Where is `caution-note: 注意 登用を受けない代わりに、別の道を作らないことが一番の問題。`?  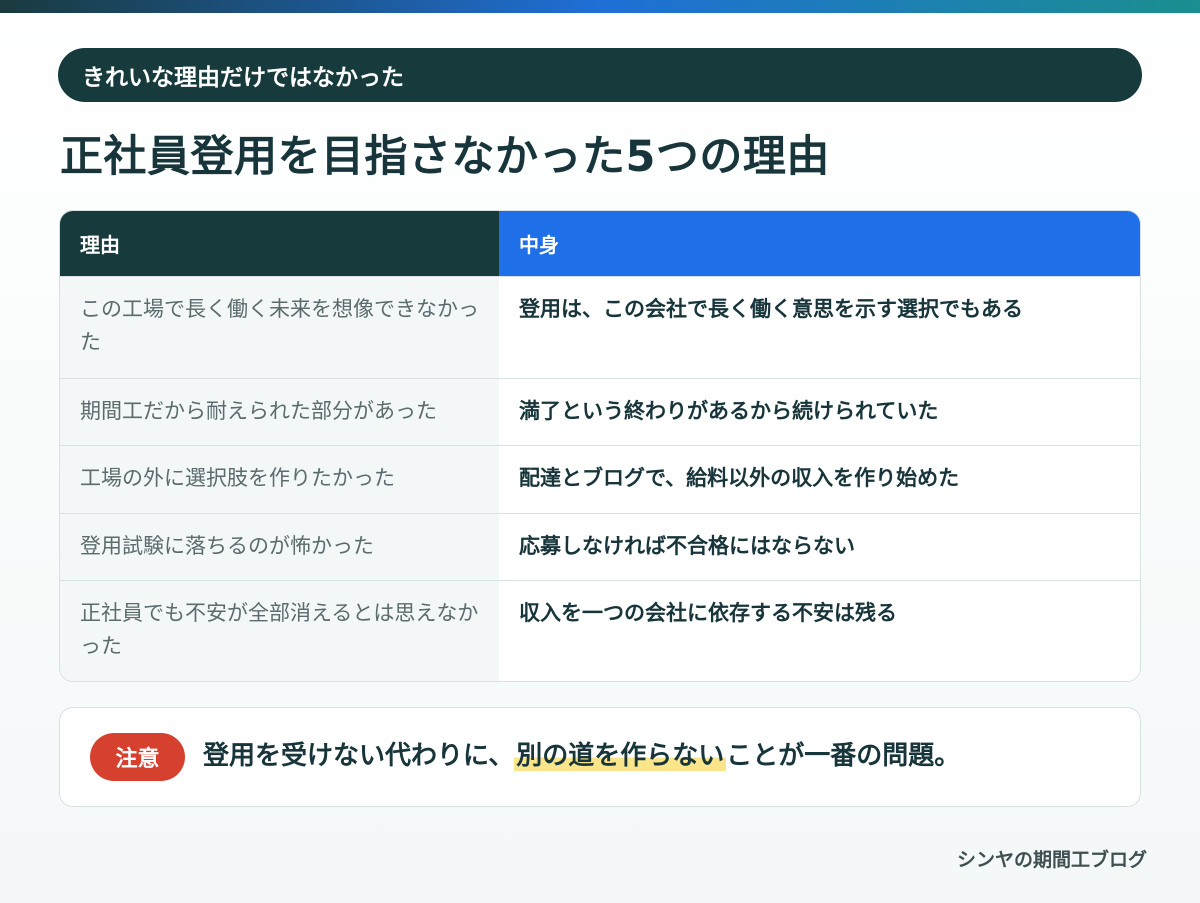
caution-note: 注意 登用を受けない代わりに、別の道を作らないことが一番の問題。 is located at coordinates (600, 757).